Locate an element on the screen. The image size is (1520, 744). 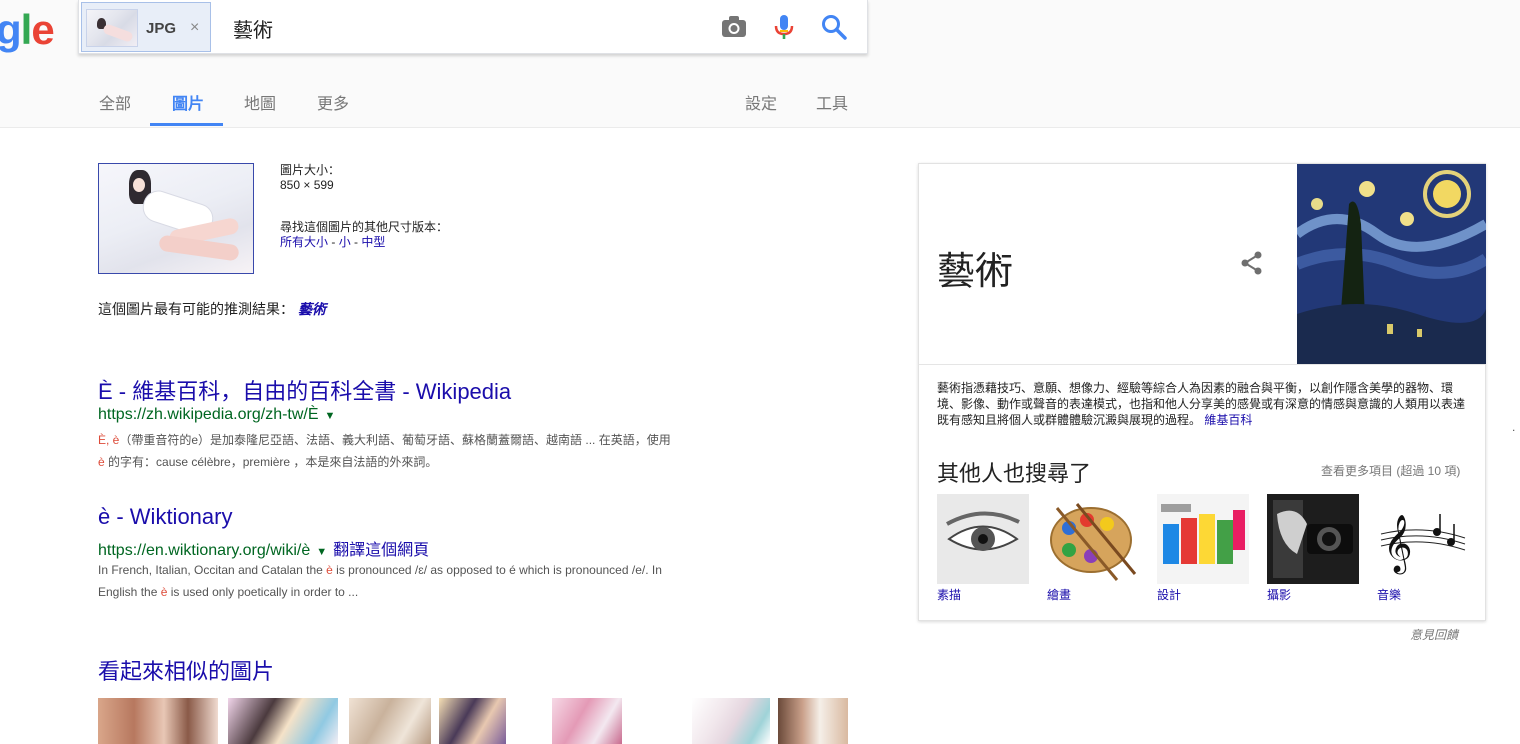
related-tile-label: 音樂 is located at coordinates (1389, 595).